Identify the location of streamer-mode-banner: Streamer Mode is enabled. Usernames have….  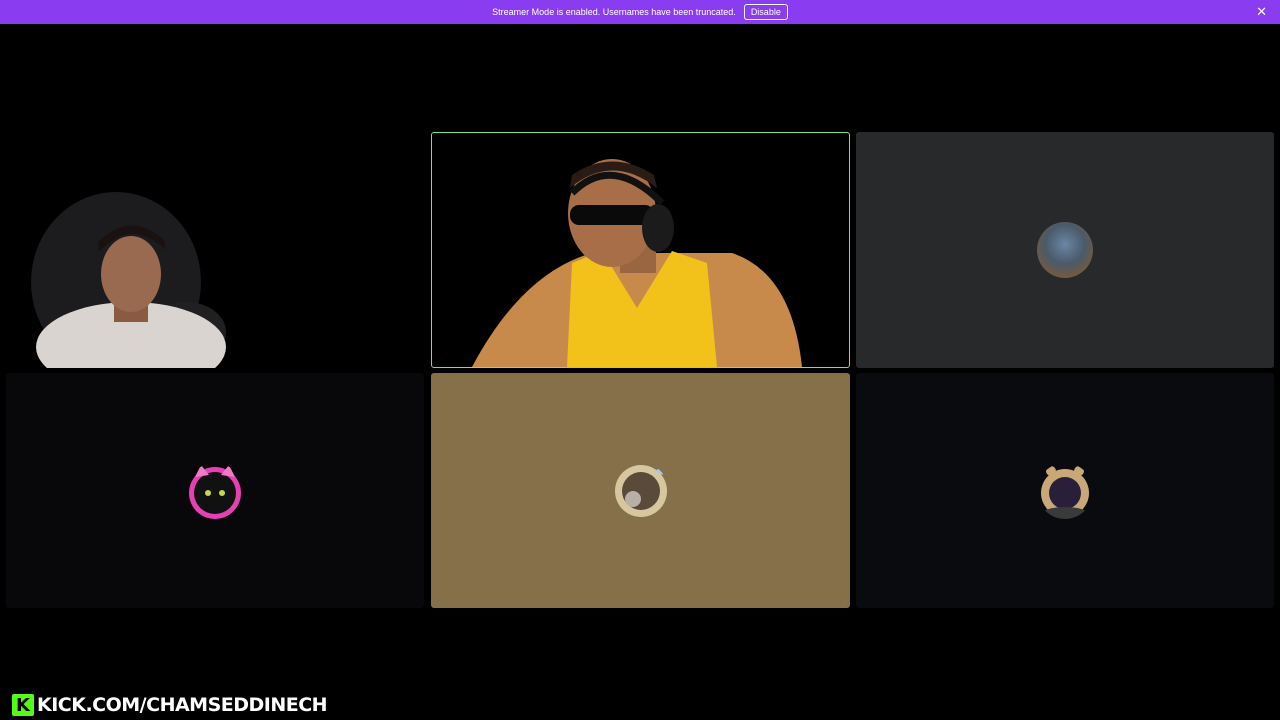
(640, 12).